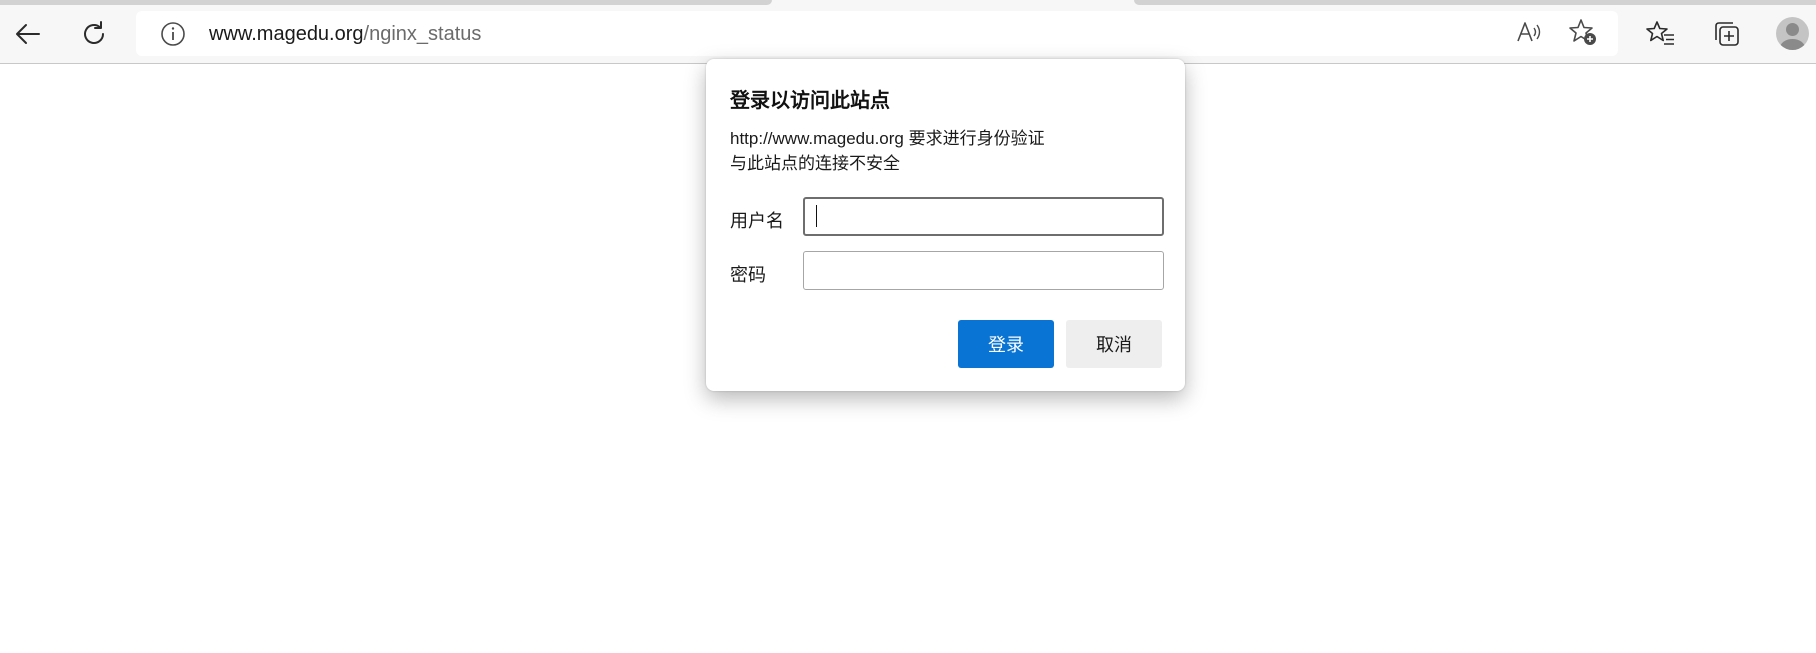 Image resolution: width=1816 pixels, height=653 pixels. Describe the element at coordinates (286, 34) in the screenshot. I see `url-host: www.magedu.org` at that location.